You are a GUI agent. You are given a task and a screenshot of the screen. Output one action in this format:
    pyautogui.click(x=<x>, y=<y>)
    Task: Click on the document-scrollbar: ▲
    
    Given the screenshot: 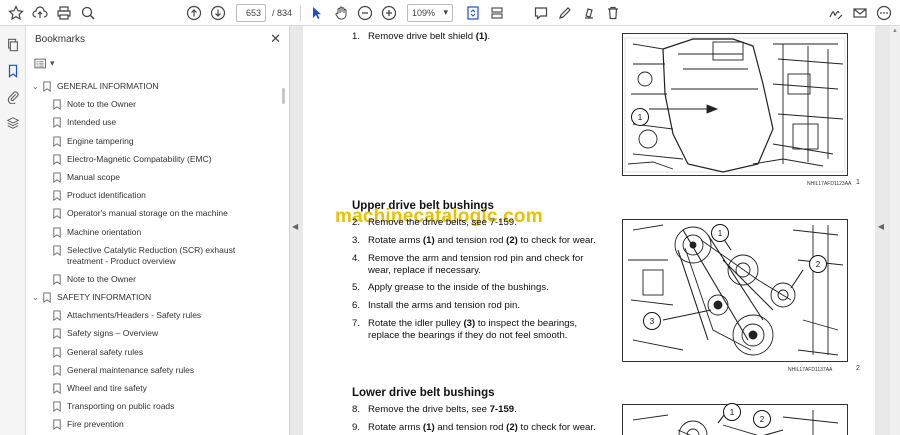 What is the action you would take?
    pyautogui.click(x=895, y=230)
    